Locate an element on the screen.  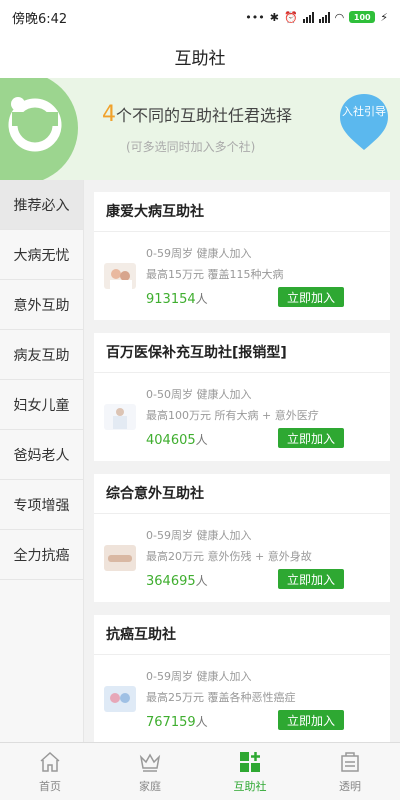
tab-label: 互助社 is located at coordinates (250, 786).